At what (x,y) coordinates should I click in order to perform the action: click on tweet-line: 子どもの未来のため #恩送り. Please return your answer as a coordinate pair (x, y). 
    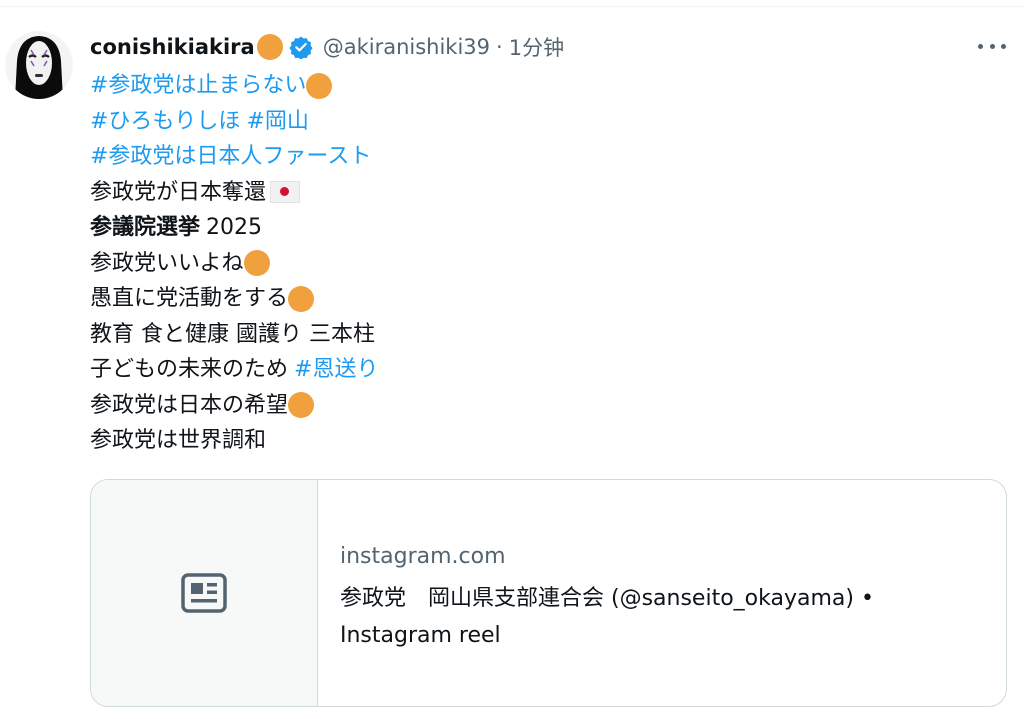
    Looking at the image, I should click on (234, 370).